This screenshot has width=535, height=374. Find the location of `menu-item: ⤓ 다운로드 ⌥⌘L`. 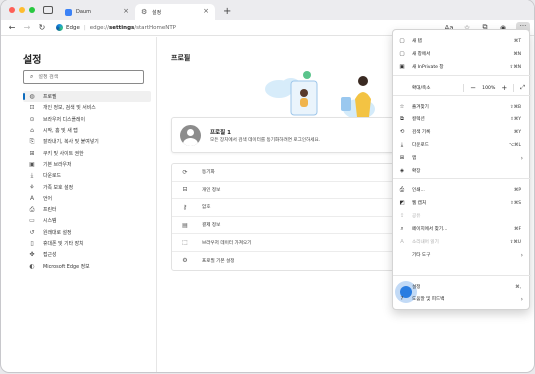

menu-item: ⤓ 다운로드 ⌥⌘L is located at coordinates (462, 145).